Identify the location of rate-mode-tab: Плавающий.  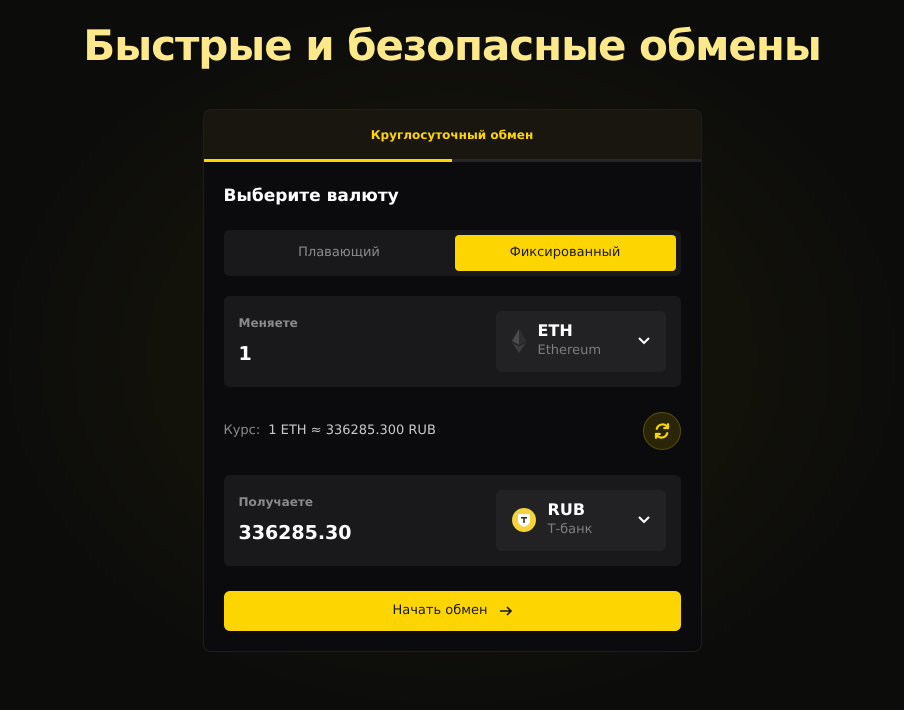
(339, 252).